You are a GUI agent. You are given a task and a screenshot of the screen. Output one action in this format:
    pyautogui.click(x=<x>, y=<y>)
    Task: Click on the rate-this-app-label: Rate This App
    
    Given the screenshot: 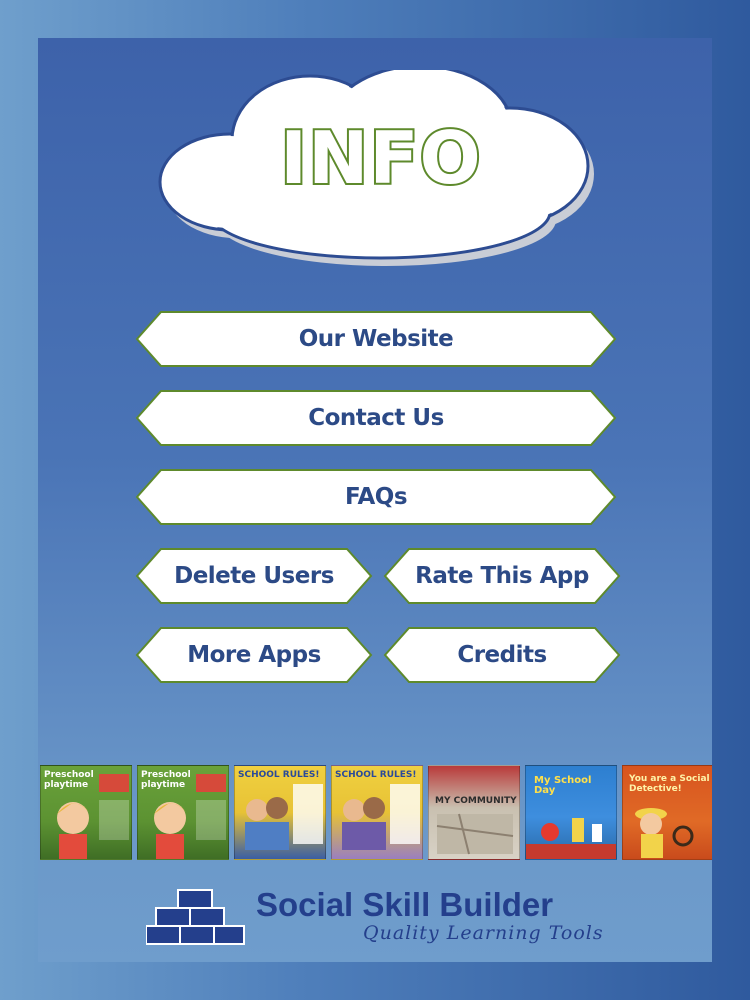 What is the action you would take?
    pyautogui.click(x=502, y=576)
    